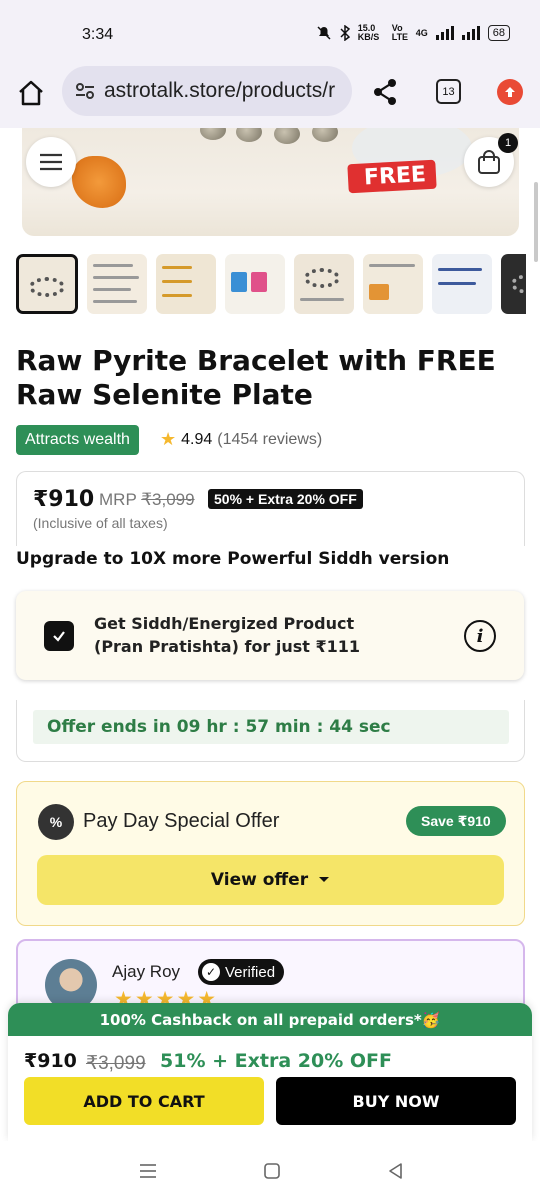 The image size is (540, 1200). What do you see at coordinates (498, 33) in the screenshot?
I see `battery-icon: 68` at bounding box center [498, 33].